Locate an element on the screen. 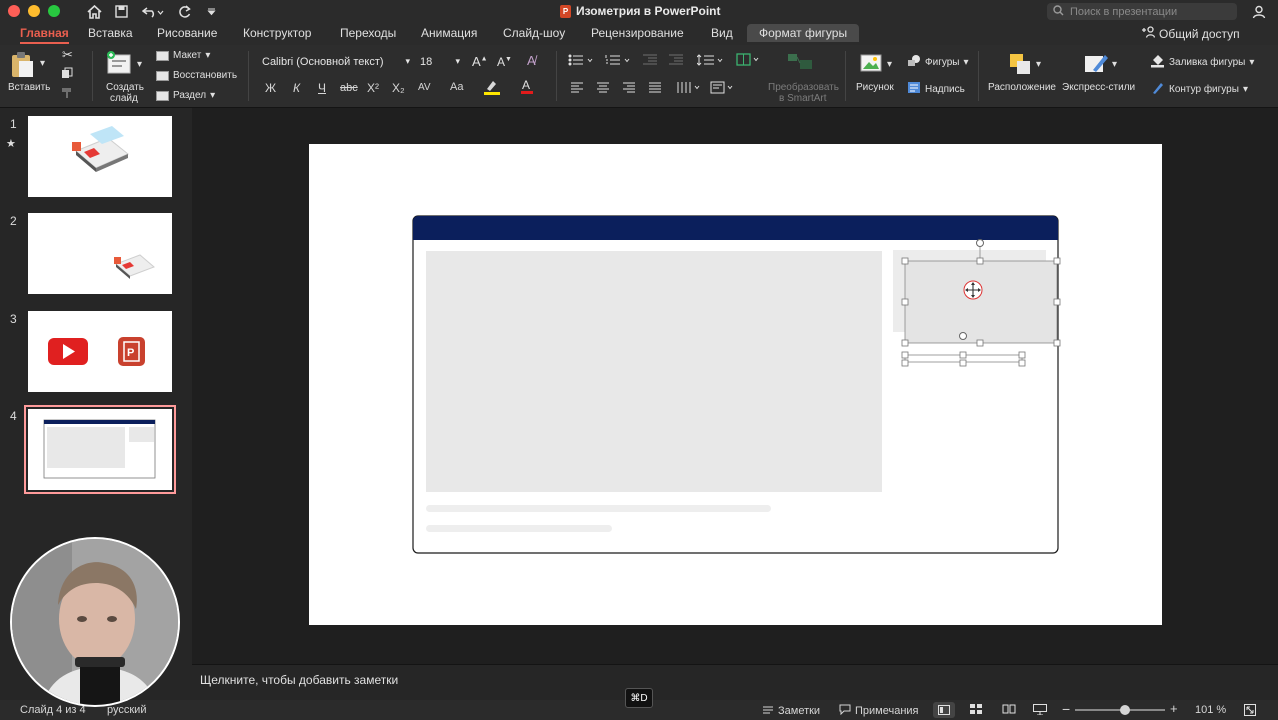 This screenshot has height=720, width=1278. align-left-icon is located at coordinates (577, 89).